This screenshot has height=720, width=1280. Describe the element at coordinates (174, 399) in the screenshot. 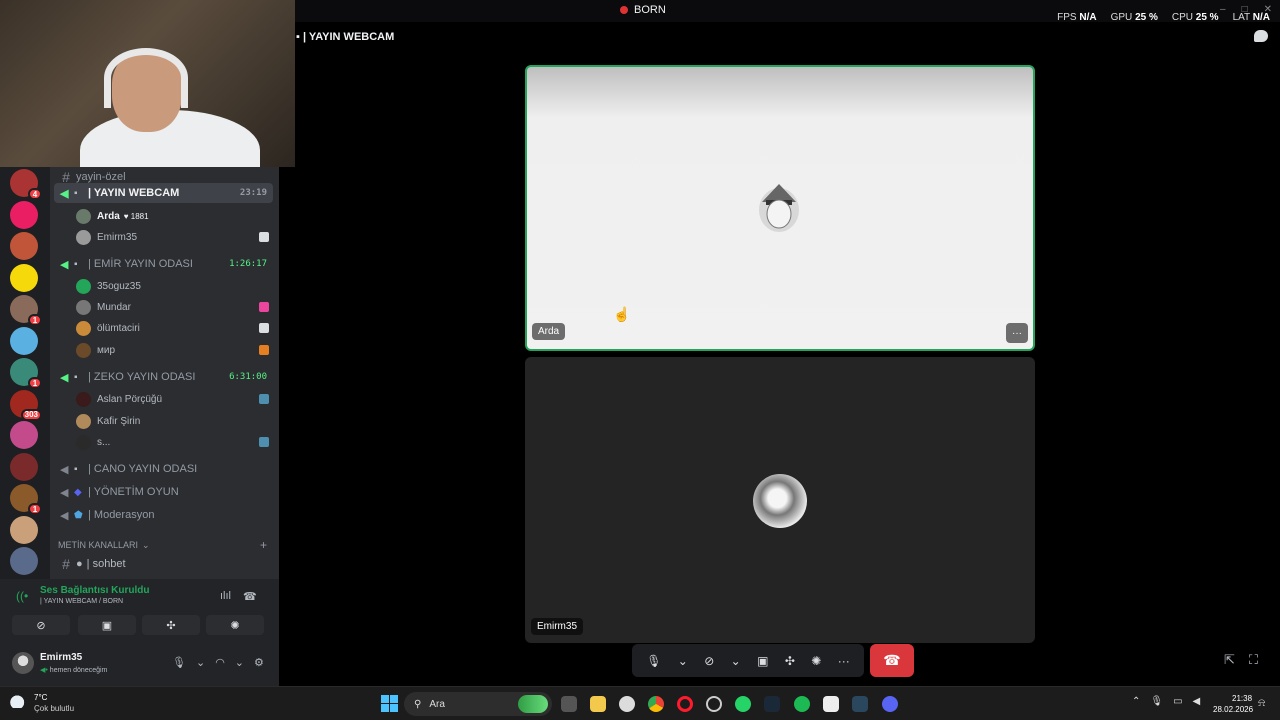

I see `voice-user: Aslan Pörçüğü` at that location.